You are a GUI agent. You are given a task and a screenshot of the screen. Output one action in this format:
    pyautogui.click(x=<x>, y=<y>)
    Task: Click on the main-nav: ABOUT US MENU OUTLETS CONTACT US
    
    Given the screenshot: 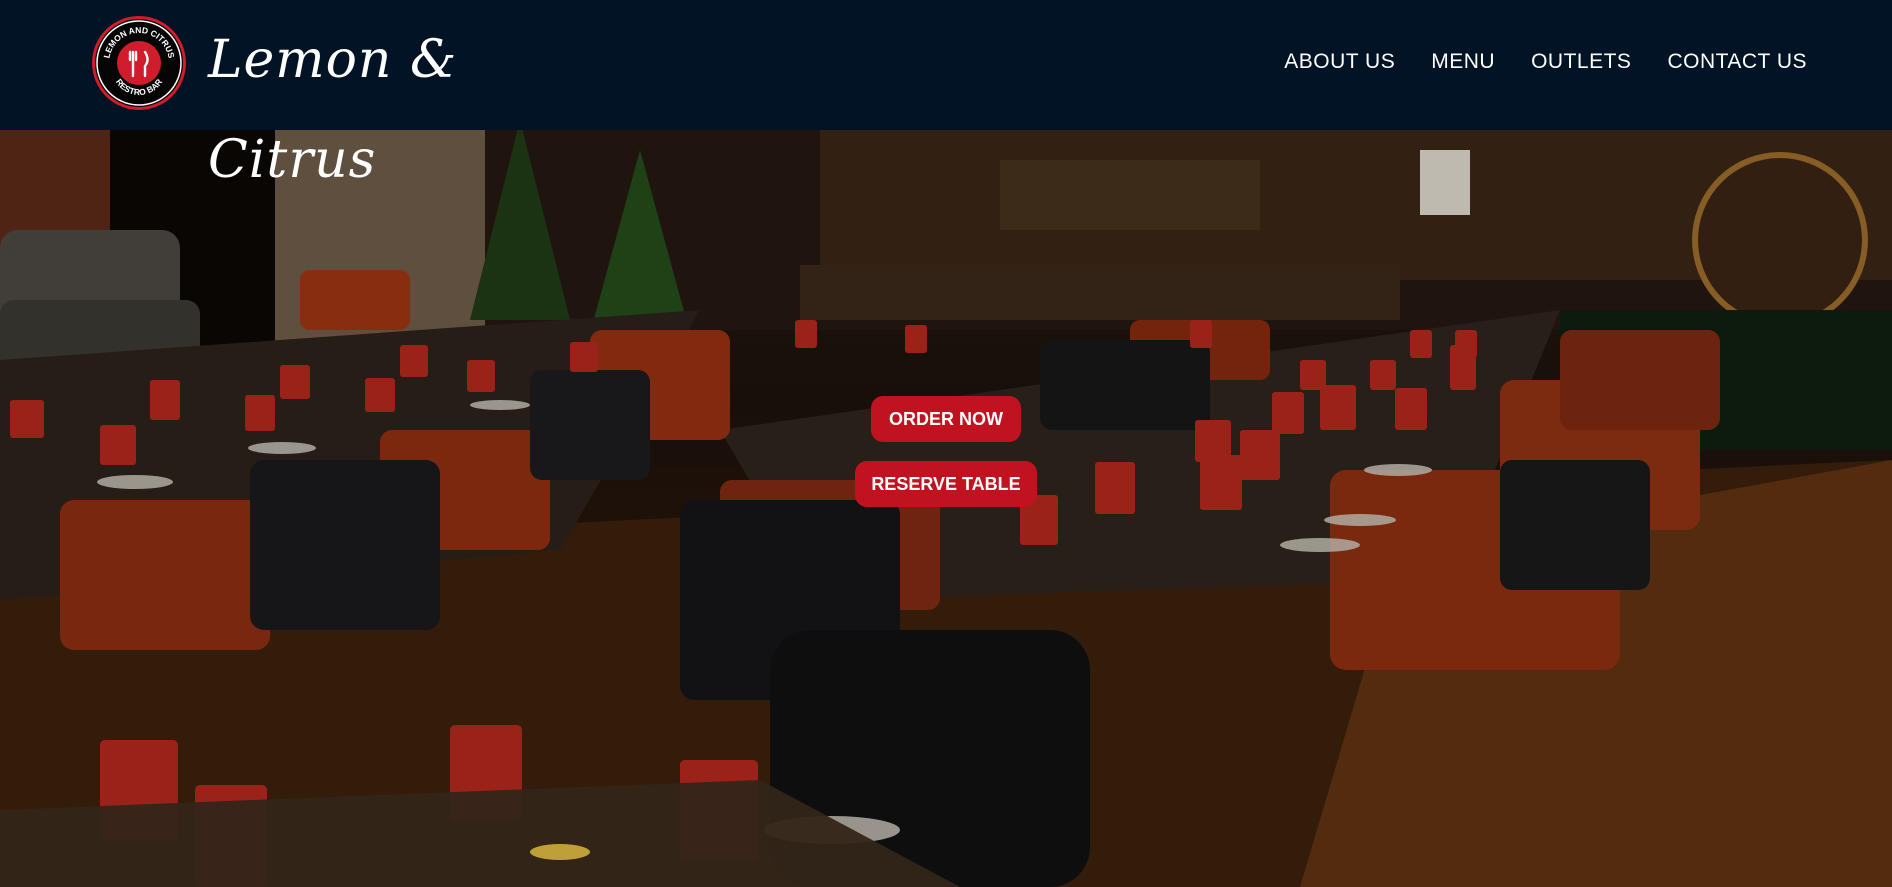 What is the action you would take?
    pyautogui.click(x=1545, y=62)
    